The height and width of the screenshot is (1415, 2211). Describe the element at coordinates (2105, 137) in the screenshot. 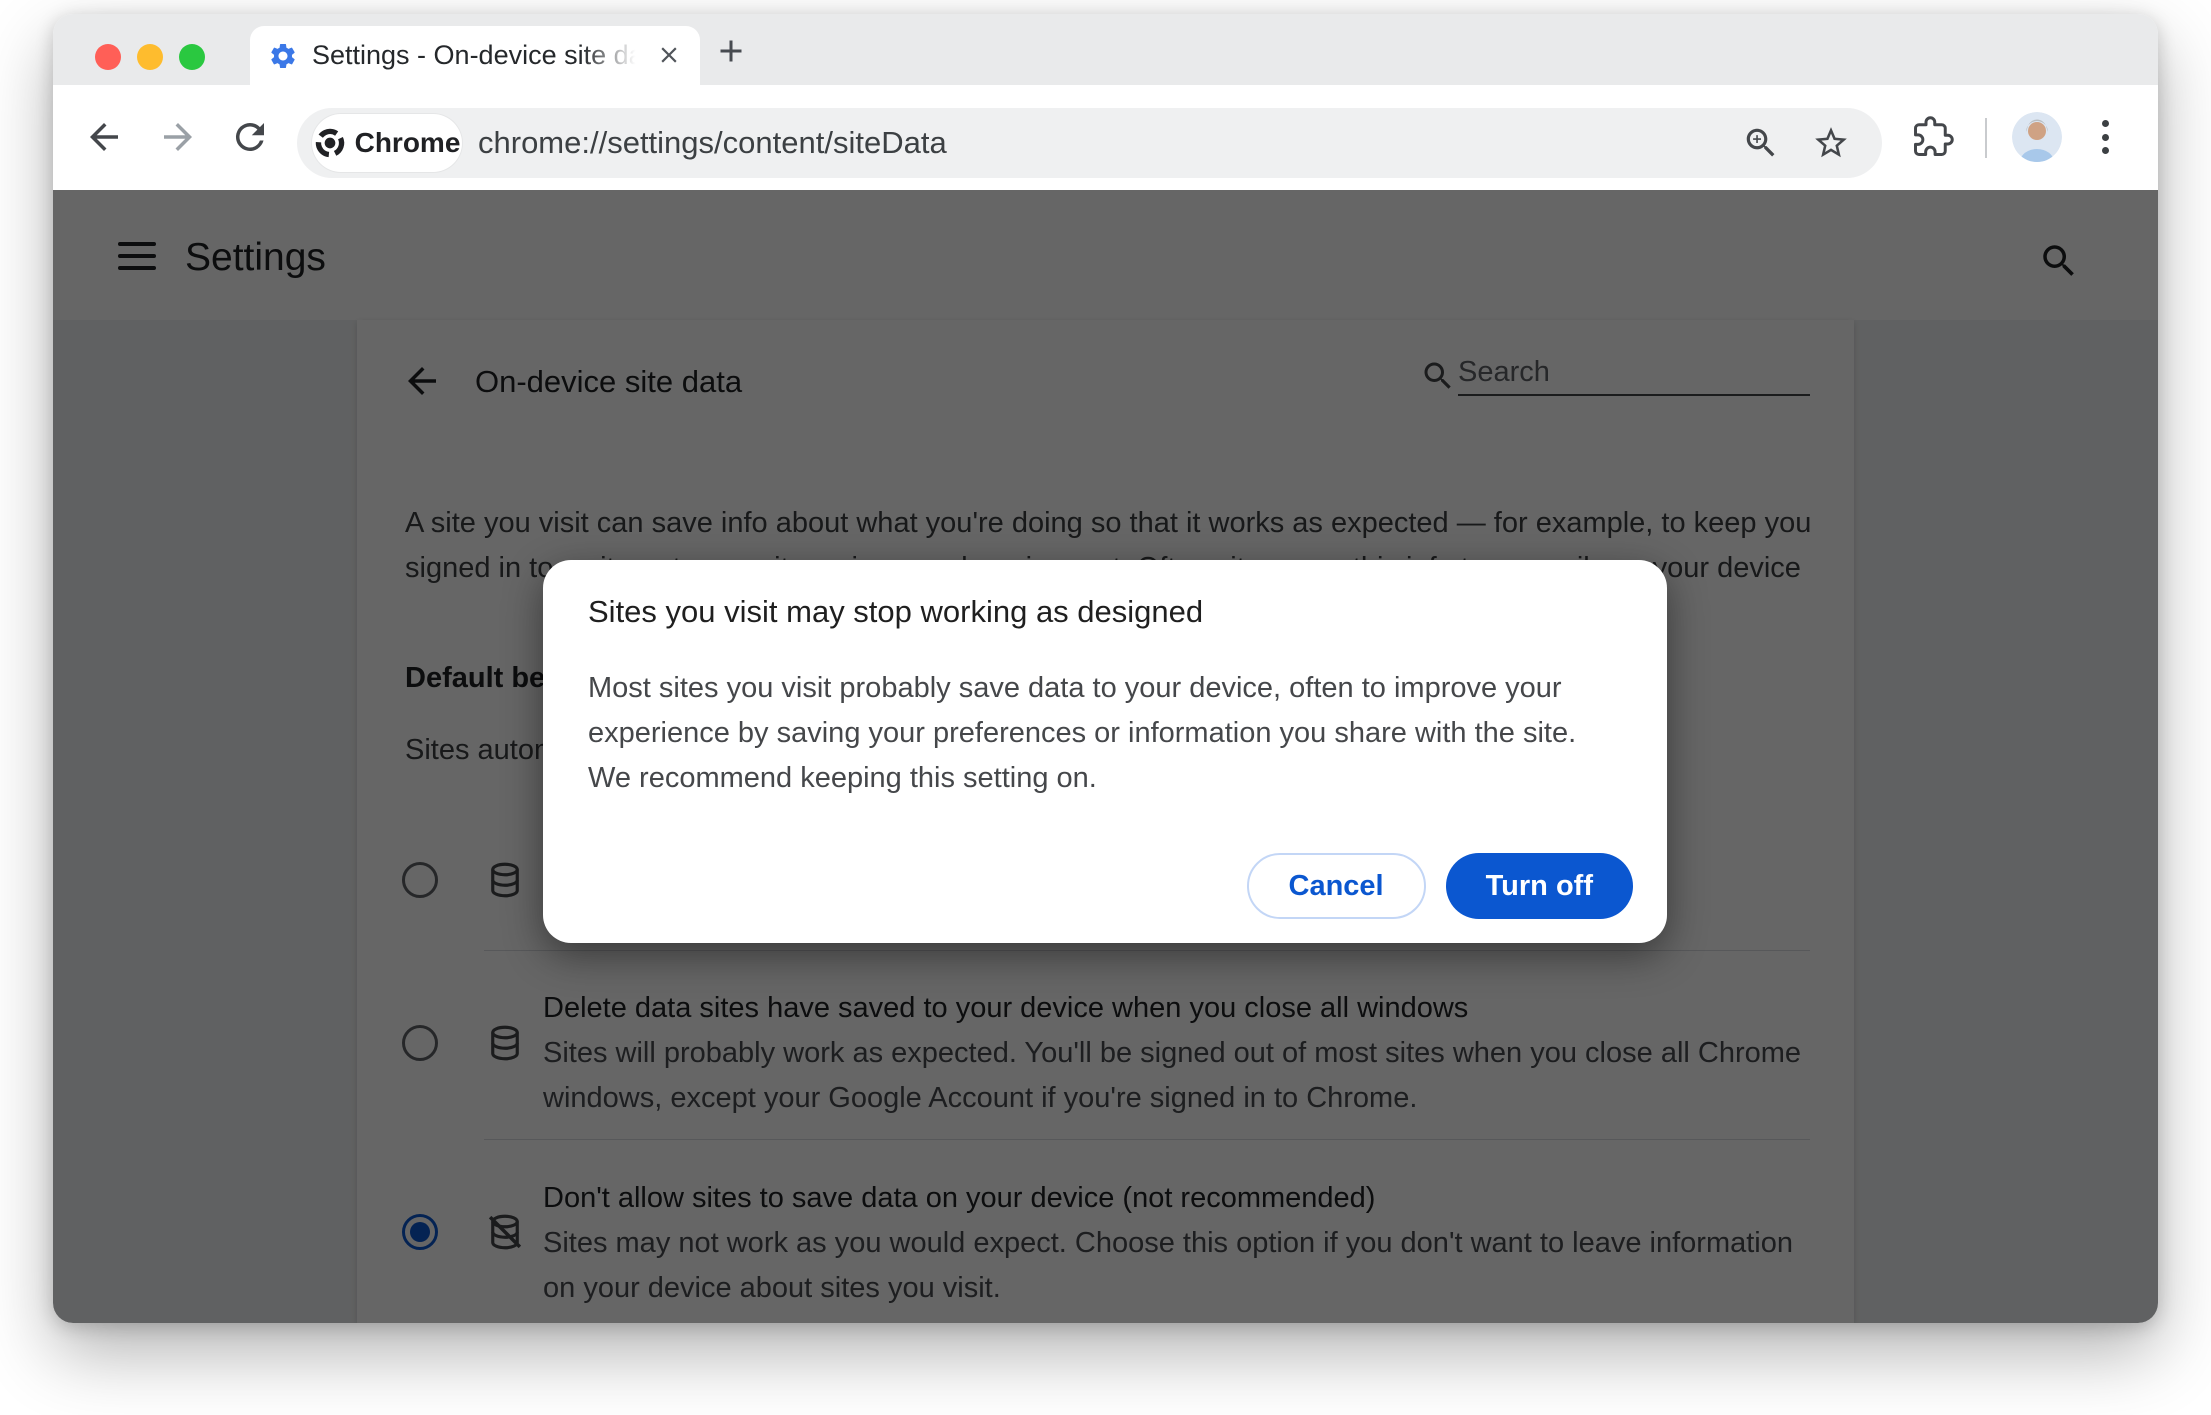

I see `kebab-menu-icon` at that location.